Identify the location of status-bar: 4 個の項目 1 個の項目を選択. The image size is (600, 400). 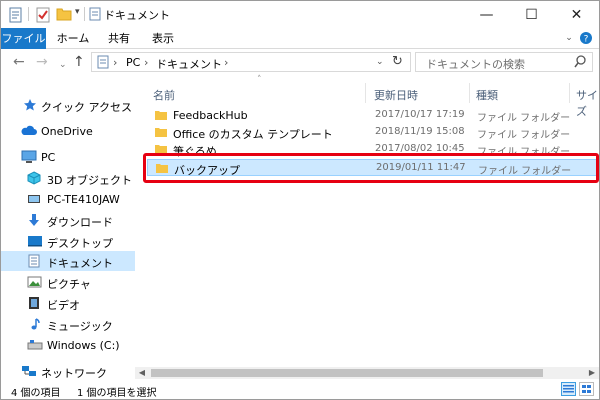
(300, 389).